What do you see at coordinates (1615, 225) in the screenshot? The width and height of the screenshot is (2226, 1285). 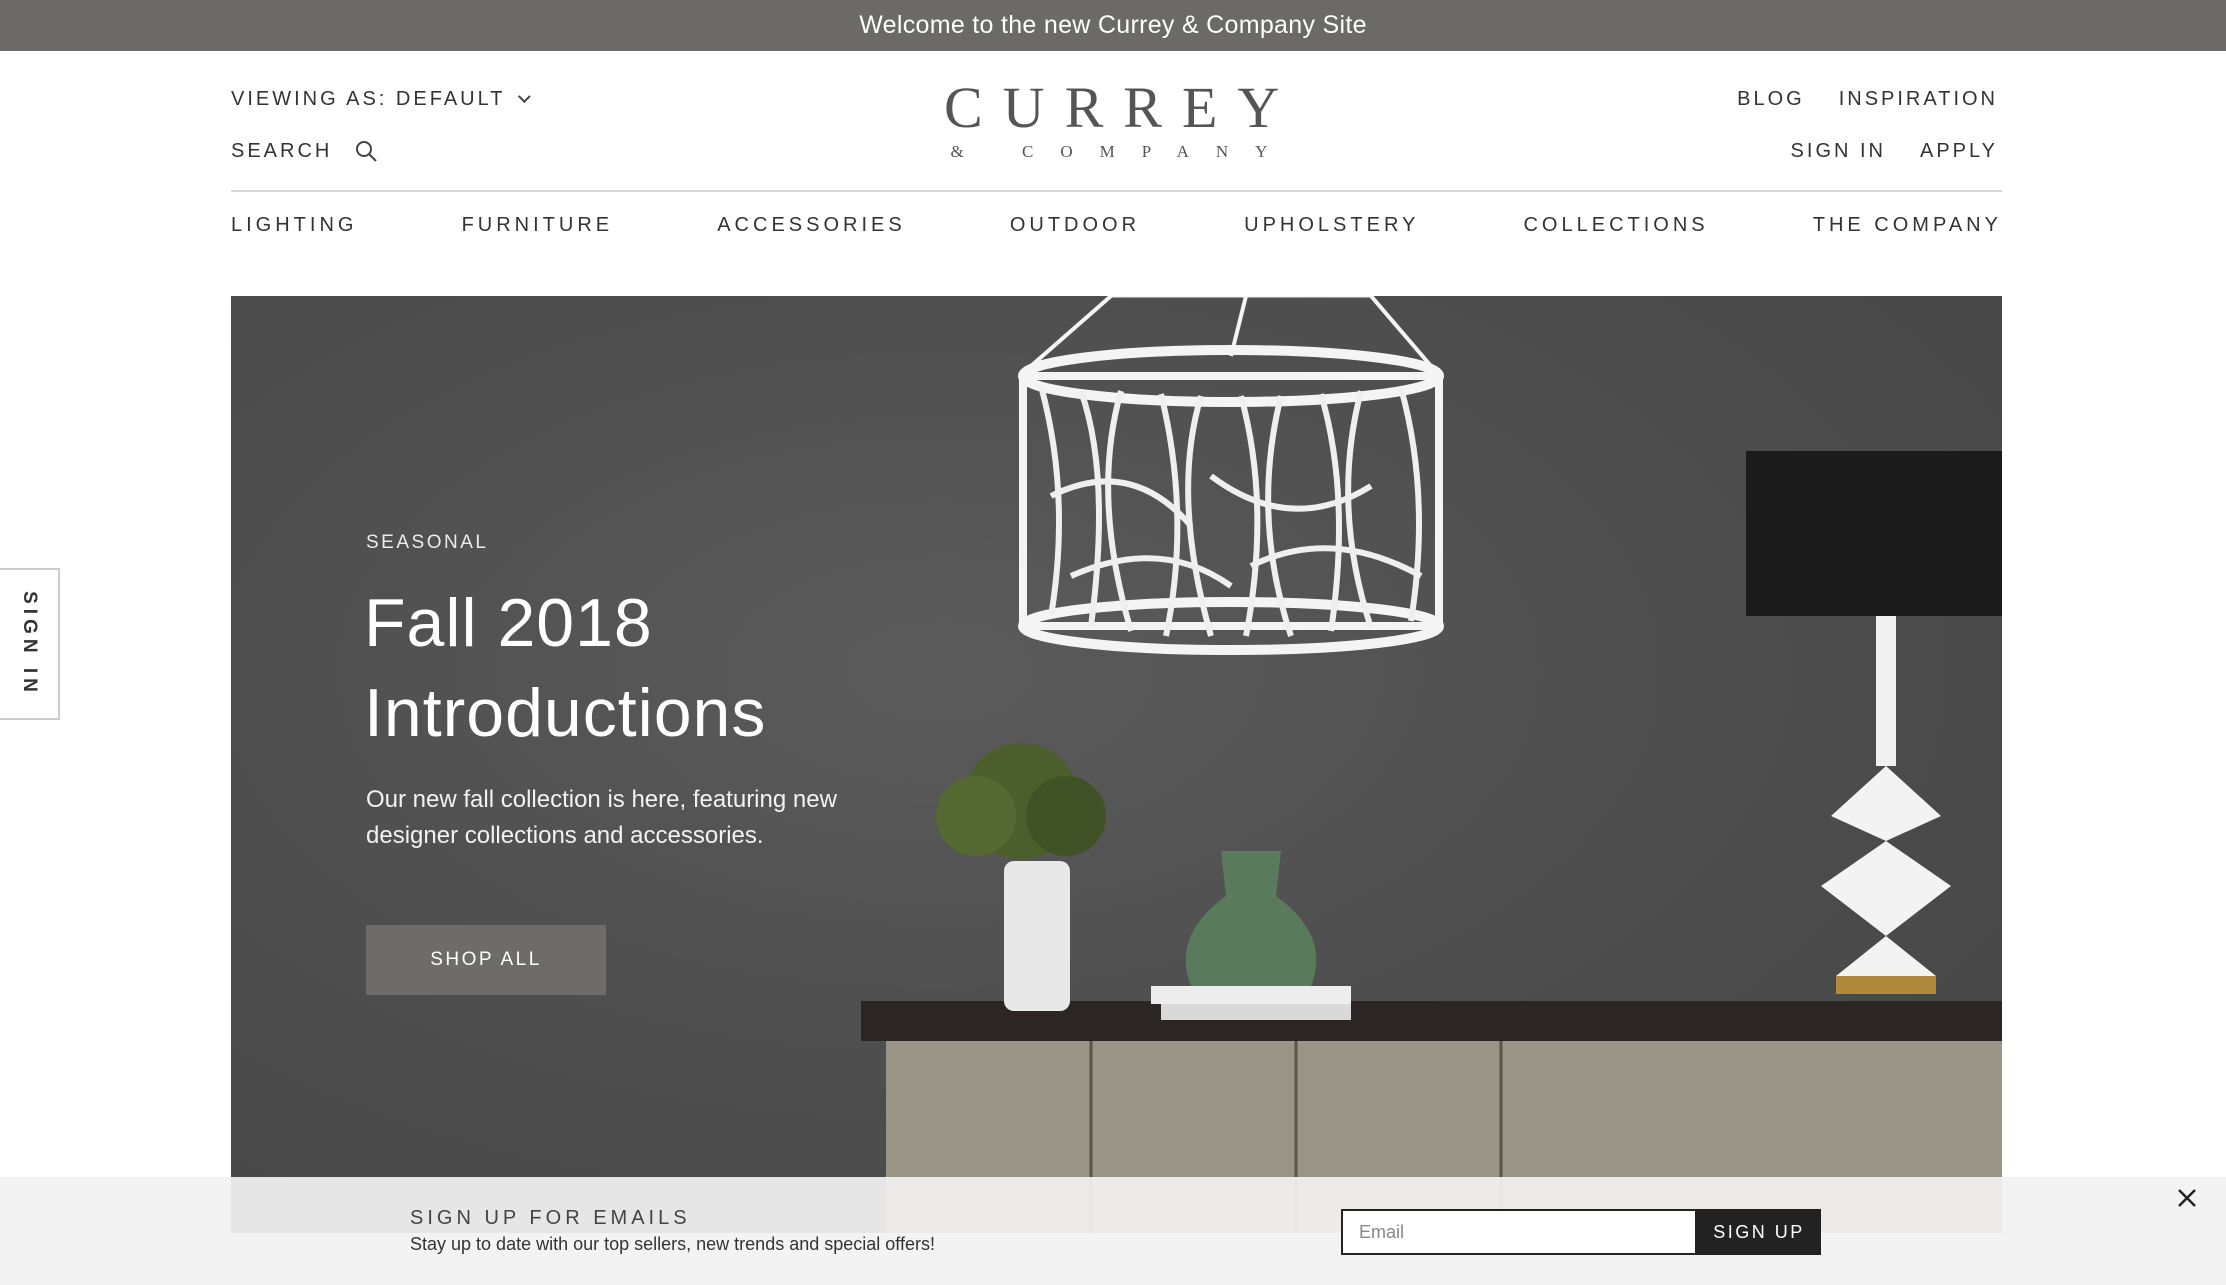 I see `nav-item-collections: COLLECTIONS` at bounding box center [1615, 225].